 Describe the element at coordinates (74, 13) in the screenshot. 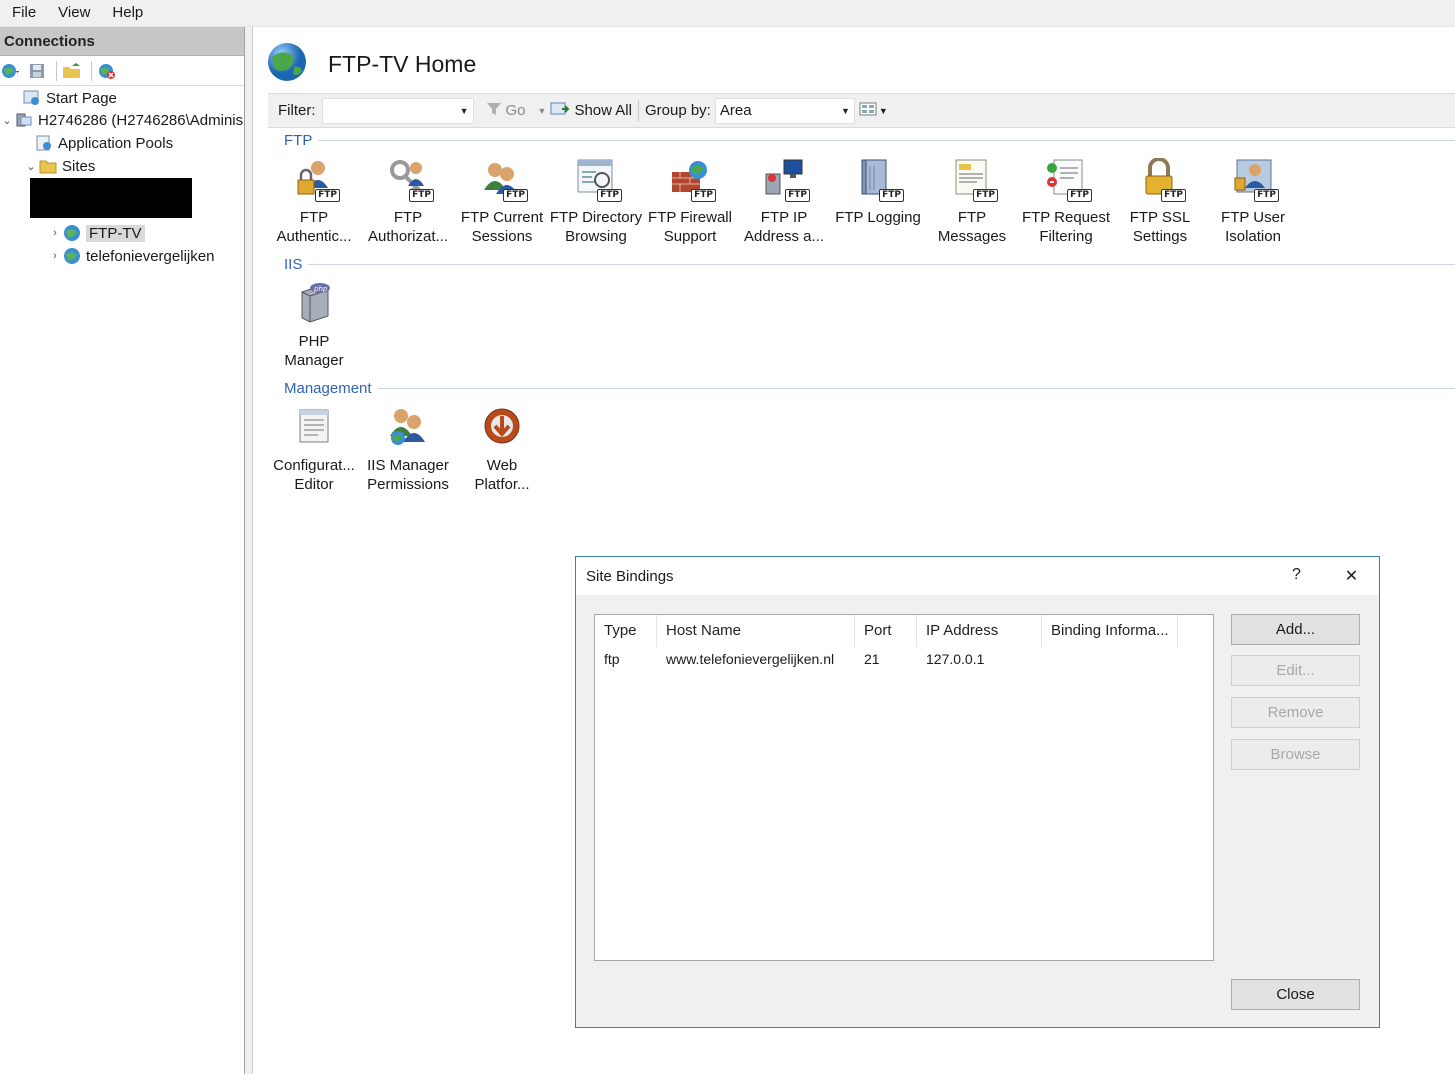

I see `menu-view: View` at that location.